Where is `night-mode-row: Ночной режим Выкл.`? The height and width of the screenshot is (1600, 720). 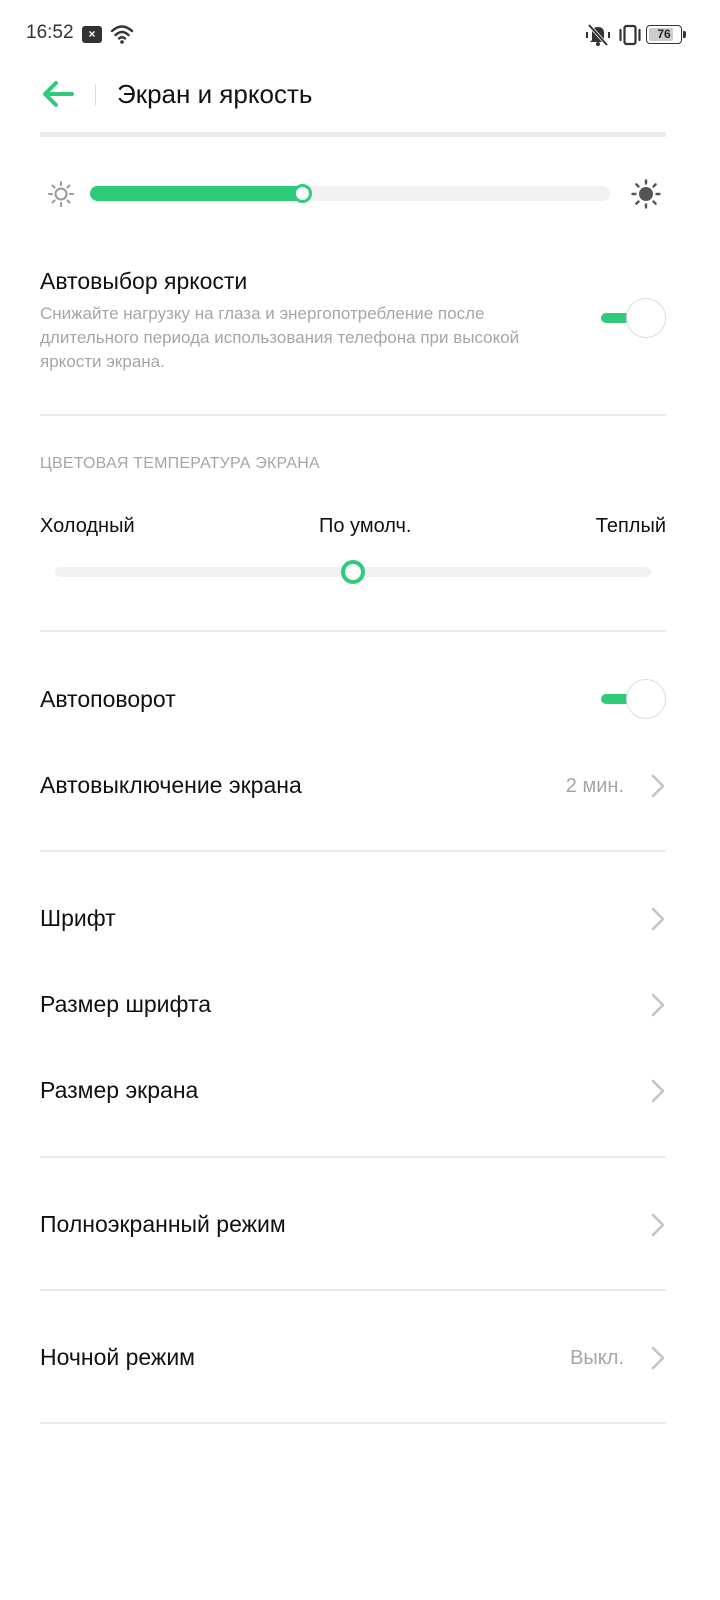
night-mode-row: Ночной режим Выкл. is located at coordinates (360, 1358).